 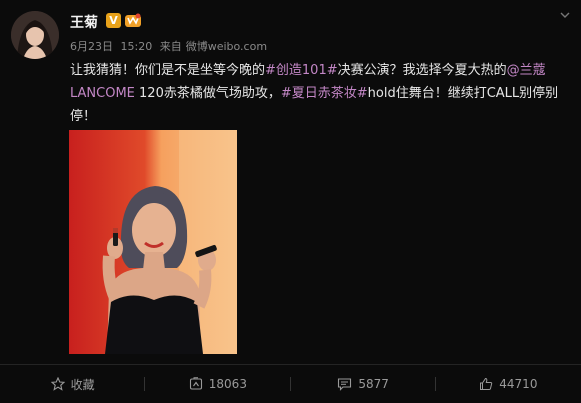 I want to click on text-segment: 120赤茶橘做气场助攻，, so click(x=207, y=93).